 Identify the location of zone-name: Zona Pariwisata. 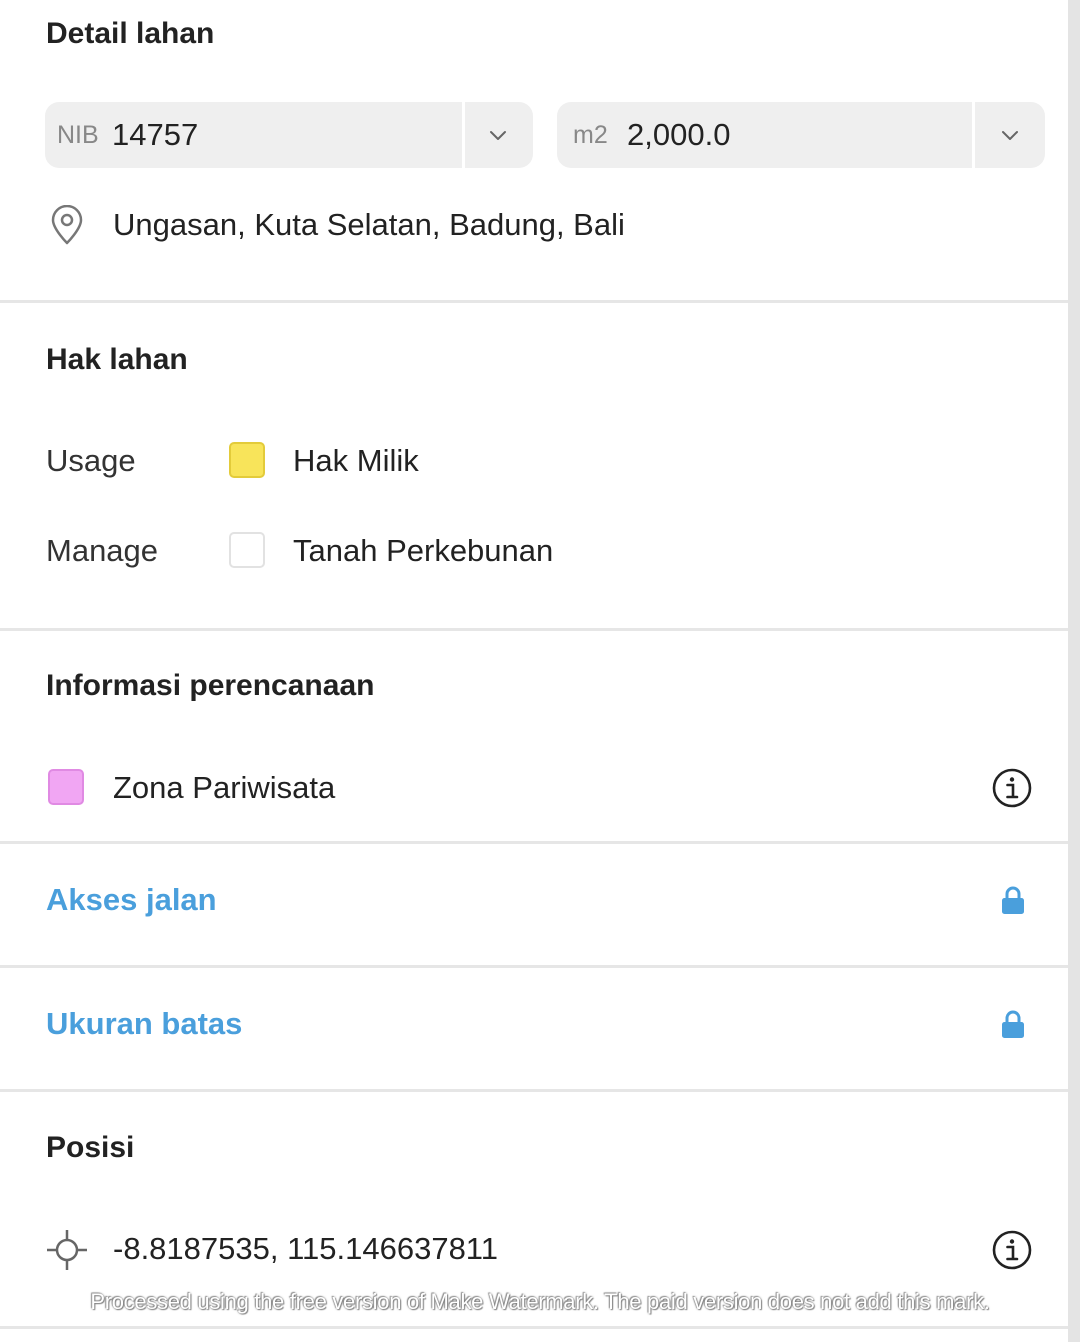
(224, 787).